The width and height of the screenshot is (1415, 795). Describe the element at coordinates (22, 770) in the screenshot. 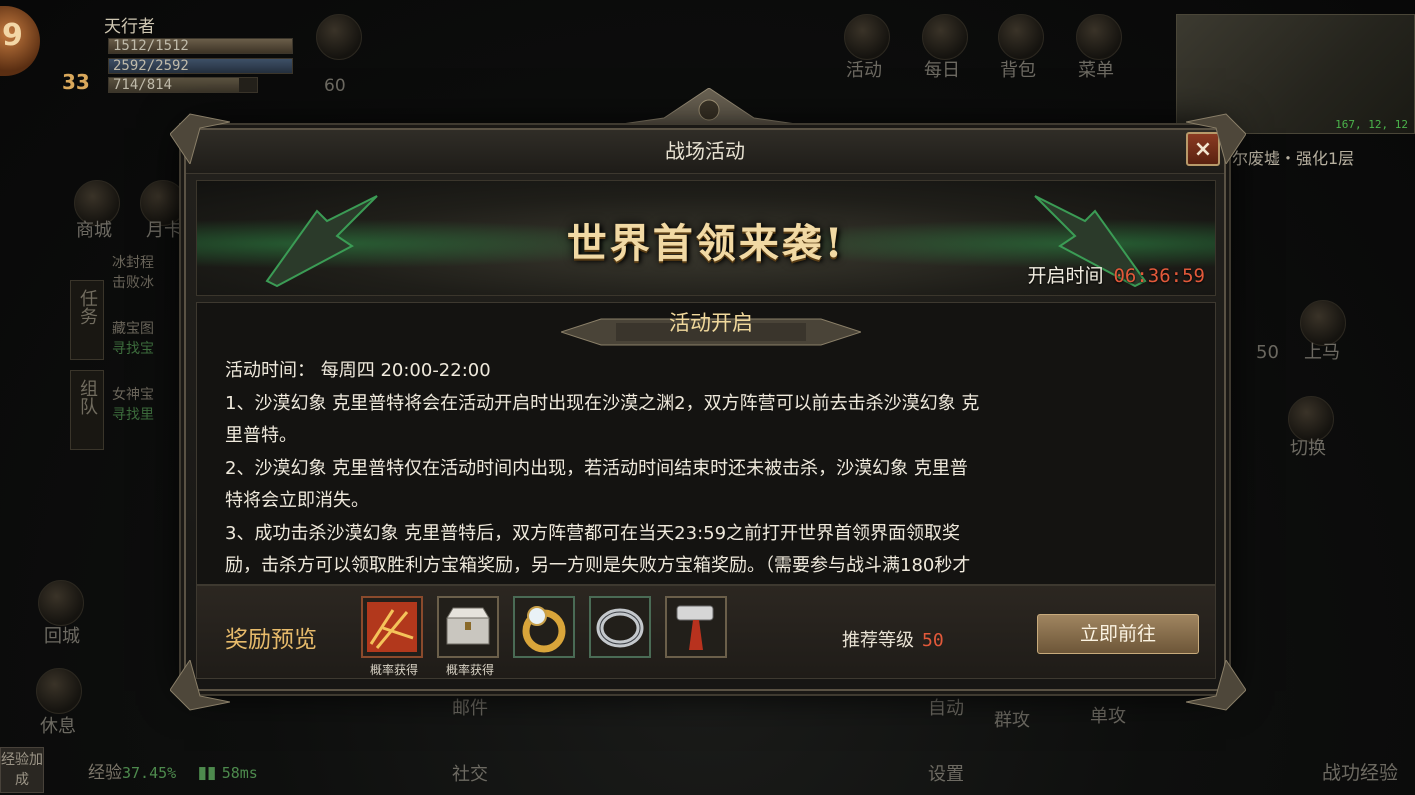

I see `exp-bonus-badge: 经验加成` at that location.